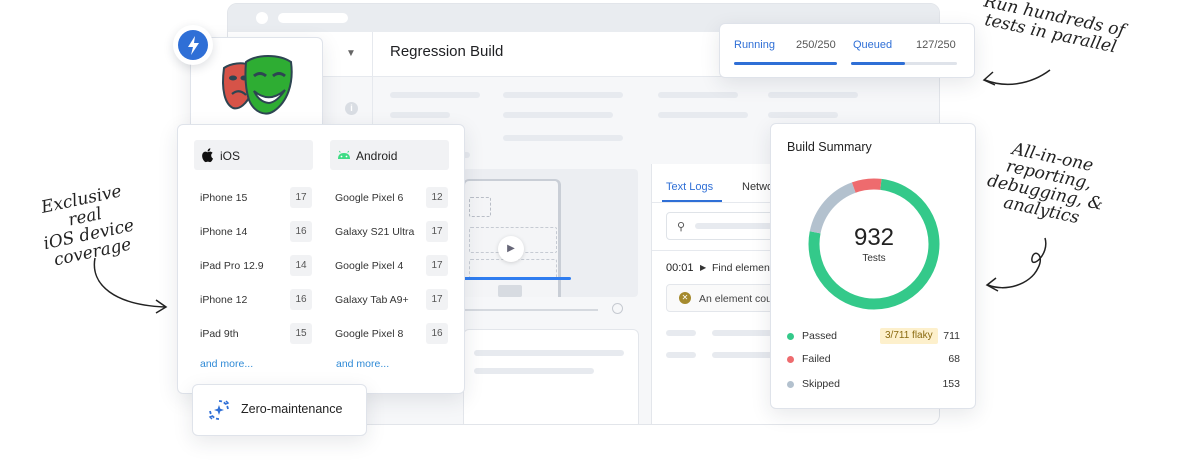  What do you see at coordinates (992, 284) in the screenshot?
I see `arrow-reporting-head` at bounding box center [992, 284].